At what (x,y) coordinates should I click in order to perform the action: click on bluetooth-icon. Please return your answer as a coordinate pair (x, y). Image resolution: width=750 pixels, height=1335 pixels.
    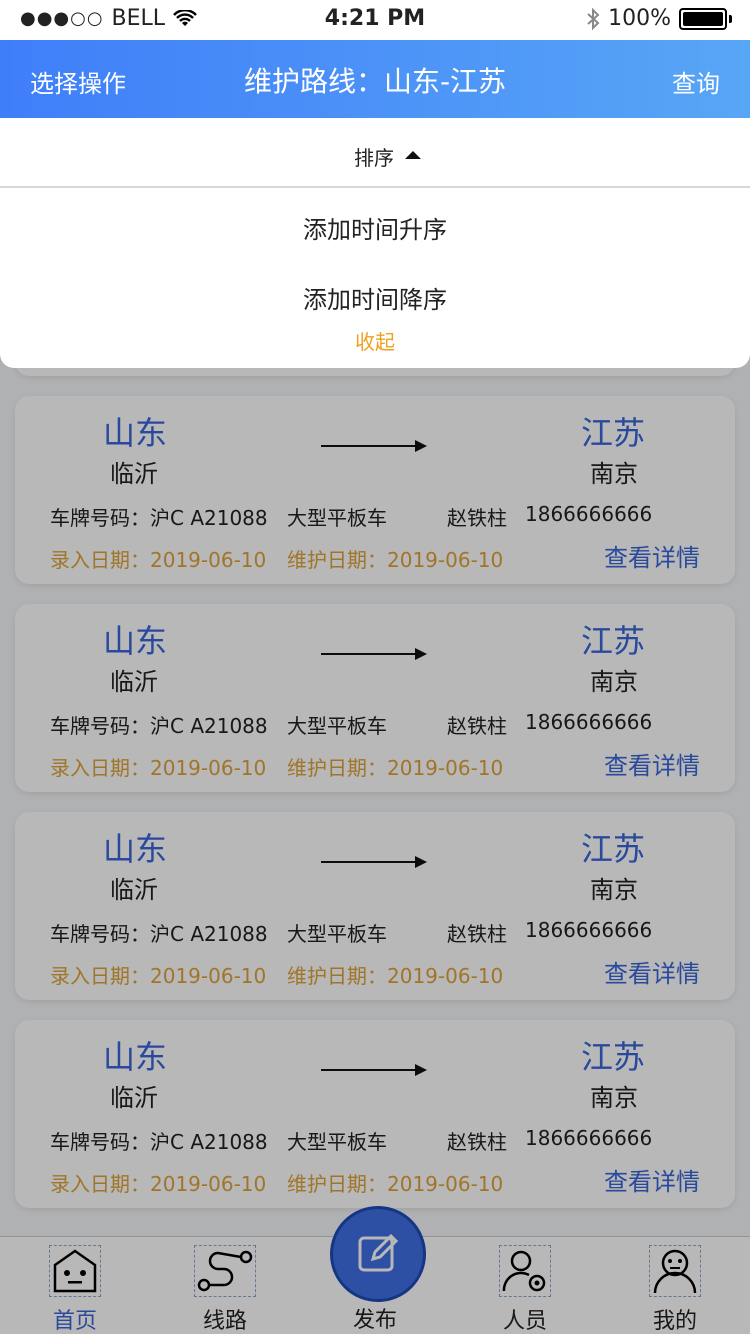
    Looking at the image, I should click on (593, 18).